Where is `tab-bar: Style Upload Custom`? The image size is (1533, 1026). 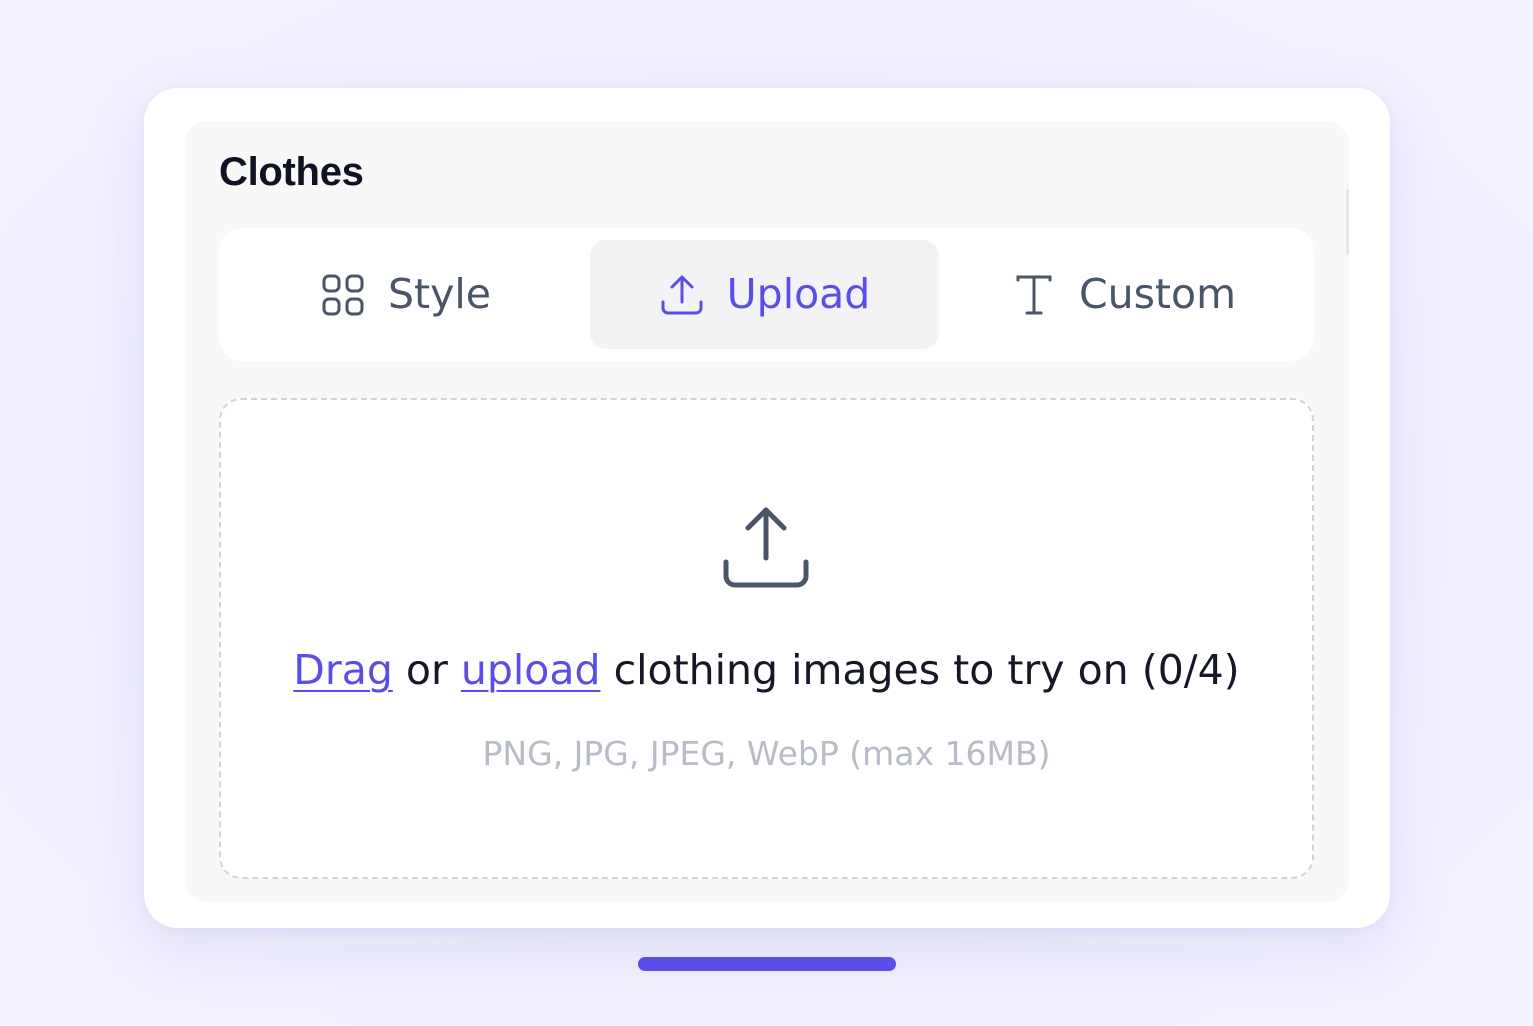 tab-bar: Style Upload Custom is located at coordinates (766, 294).